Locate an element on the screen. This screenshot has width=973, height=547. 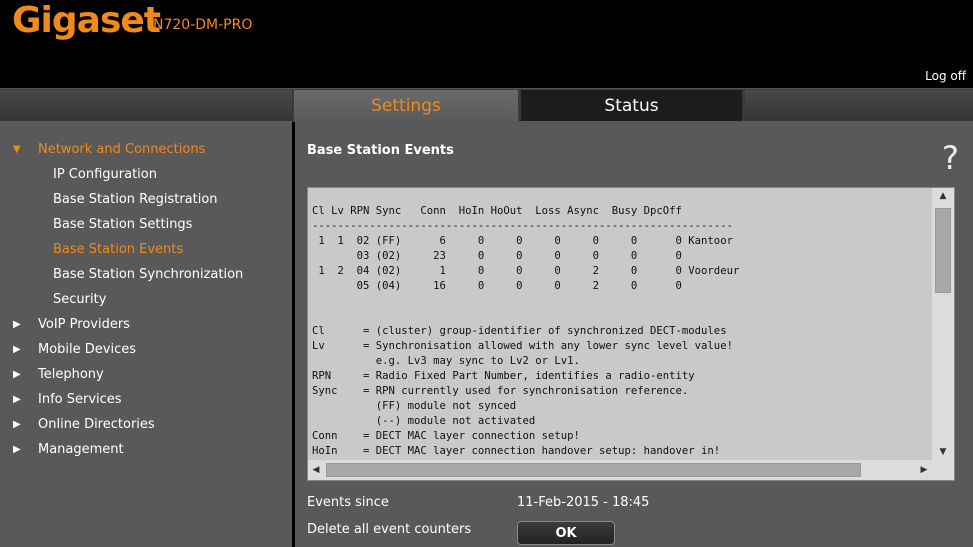
events-since-value: 11-Feb-2015 - 18:45 is located at coordinates (583, 502).